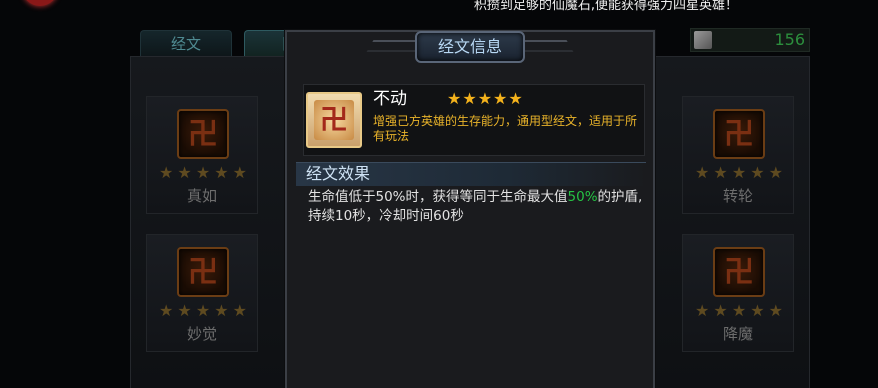 The height and width of the screenshot is (388, 878). Describe the element at coordinates (737, 196) in the screenshot. I see `card-name: 转轮` at that location.